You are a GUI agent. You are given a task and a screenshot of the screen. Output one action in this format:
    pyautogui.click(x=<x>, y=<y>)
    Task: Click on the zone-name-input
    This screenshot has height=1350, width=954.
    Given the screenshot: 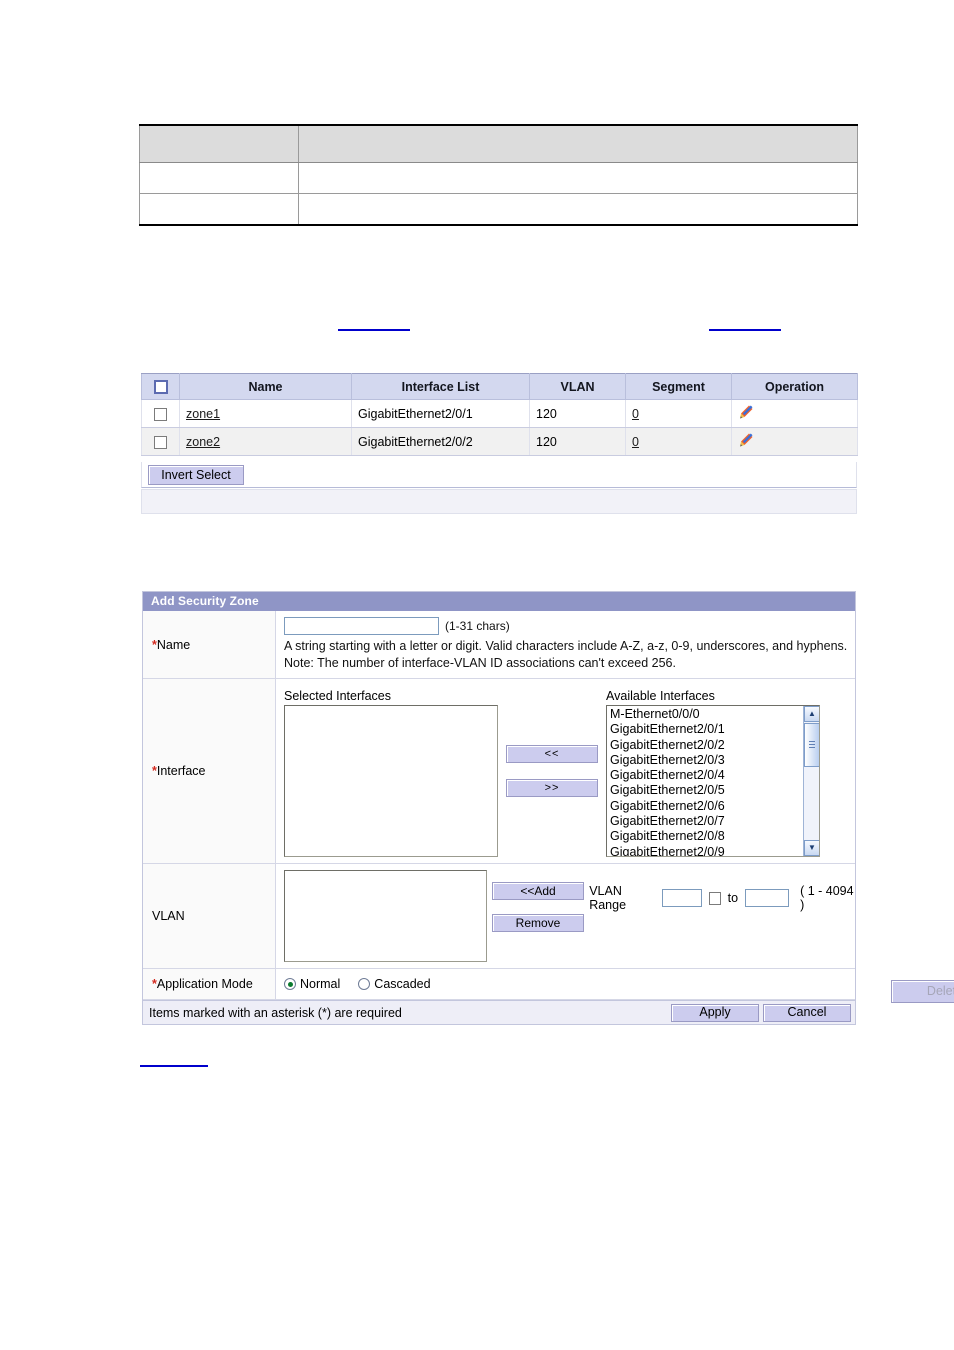 What is the action you would take?
    pyautogui.click(x=361, y=626)
    